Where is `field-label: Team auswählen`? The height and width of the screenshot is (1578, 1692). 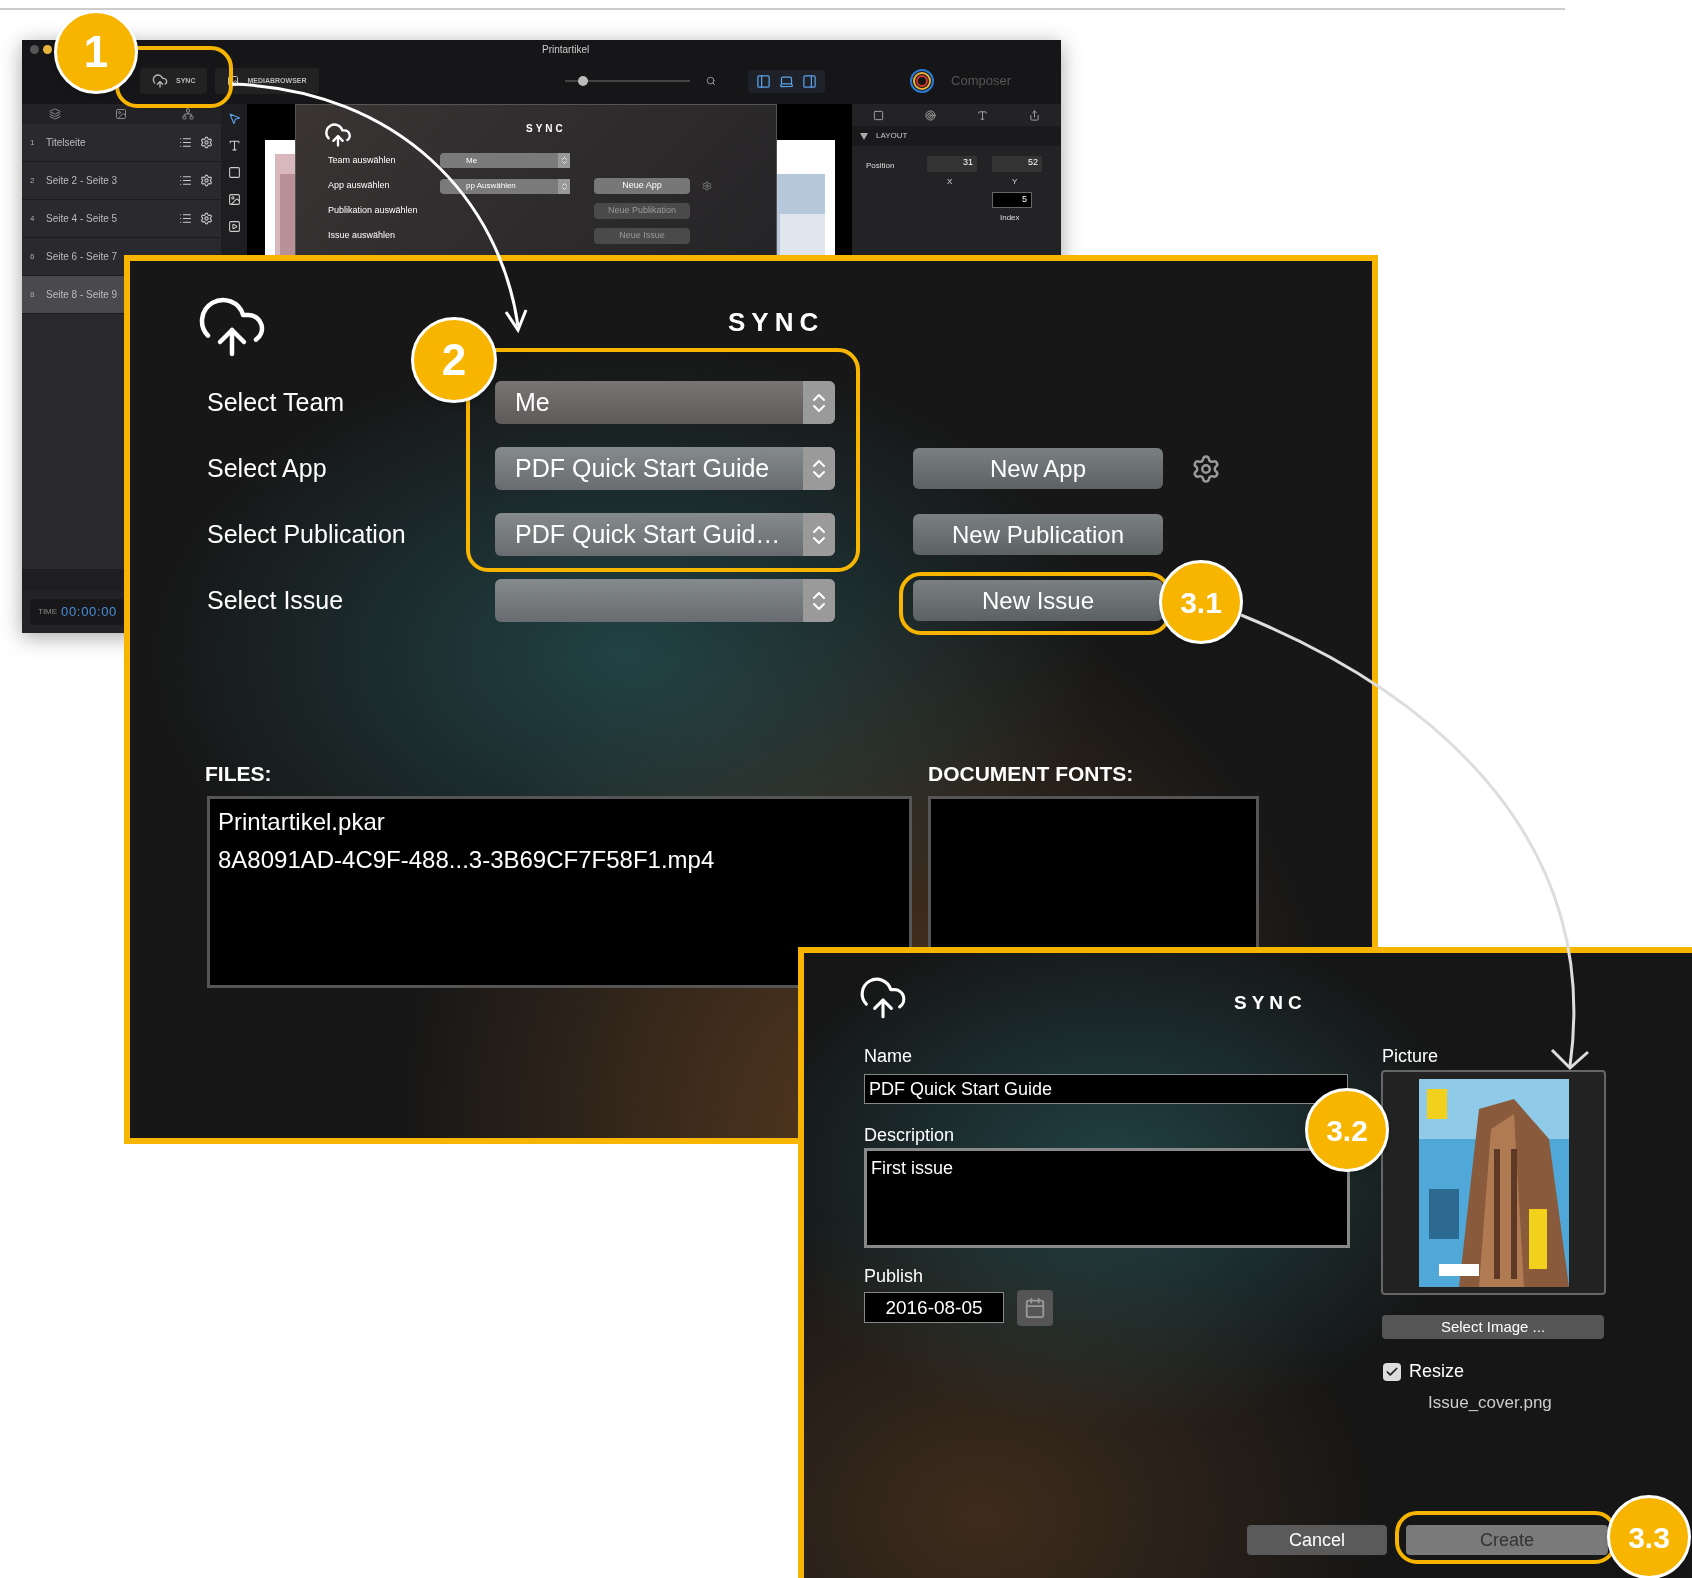
field-label: Team auswählen is located at coordinates (362, 160).